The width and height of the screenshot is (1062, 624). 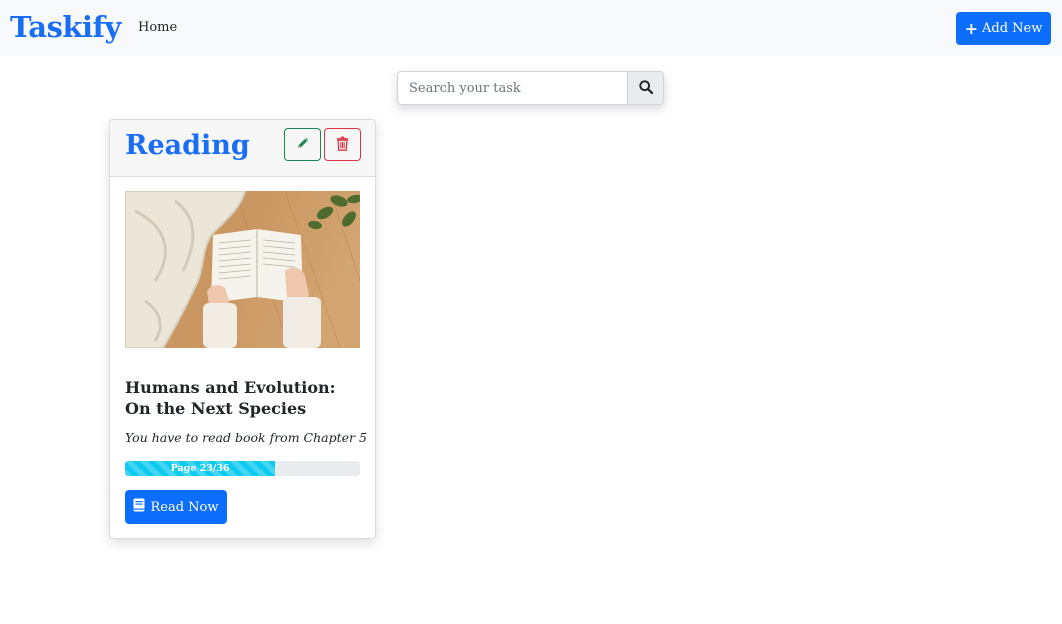 I want to click on search-button, so click(x=645, y=88).